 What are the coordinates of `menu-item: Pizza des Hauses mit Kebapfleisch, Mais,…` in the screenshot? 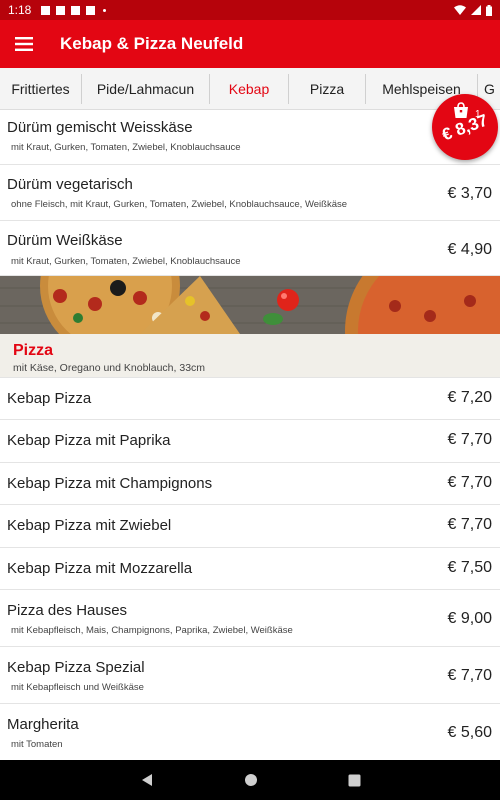 It's located at (250, 618).